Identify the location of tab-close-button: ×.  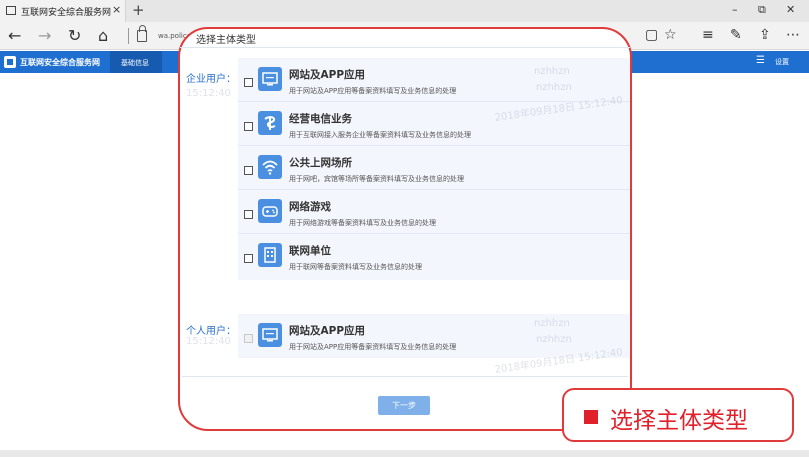
(116, 9).